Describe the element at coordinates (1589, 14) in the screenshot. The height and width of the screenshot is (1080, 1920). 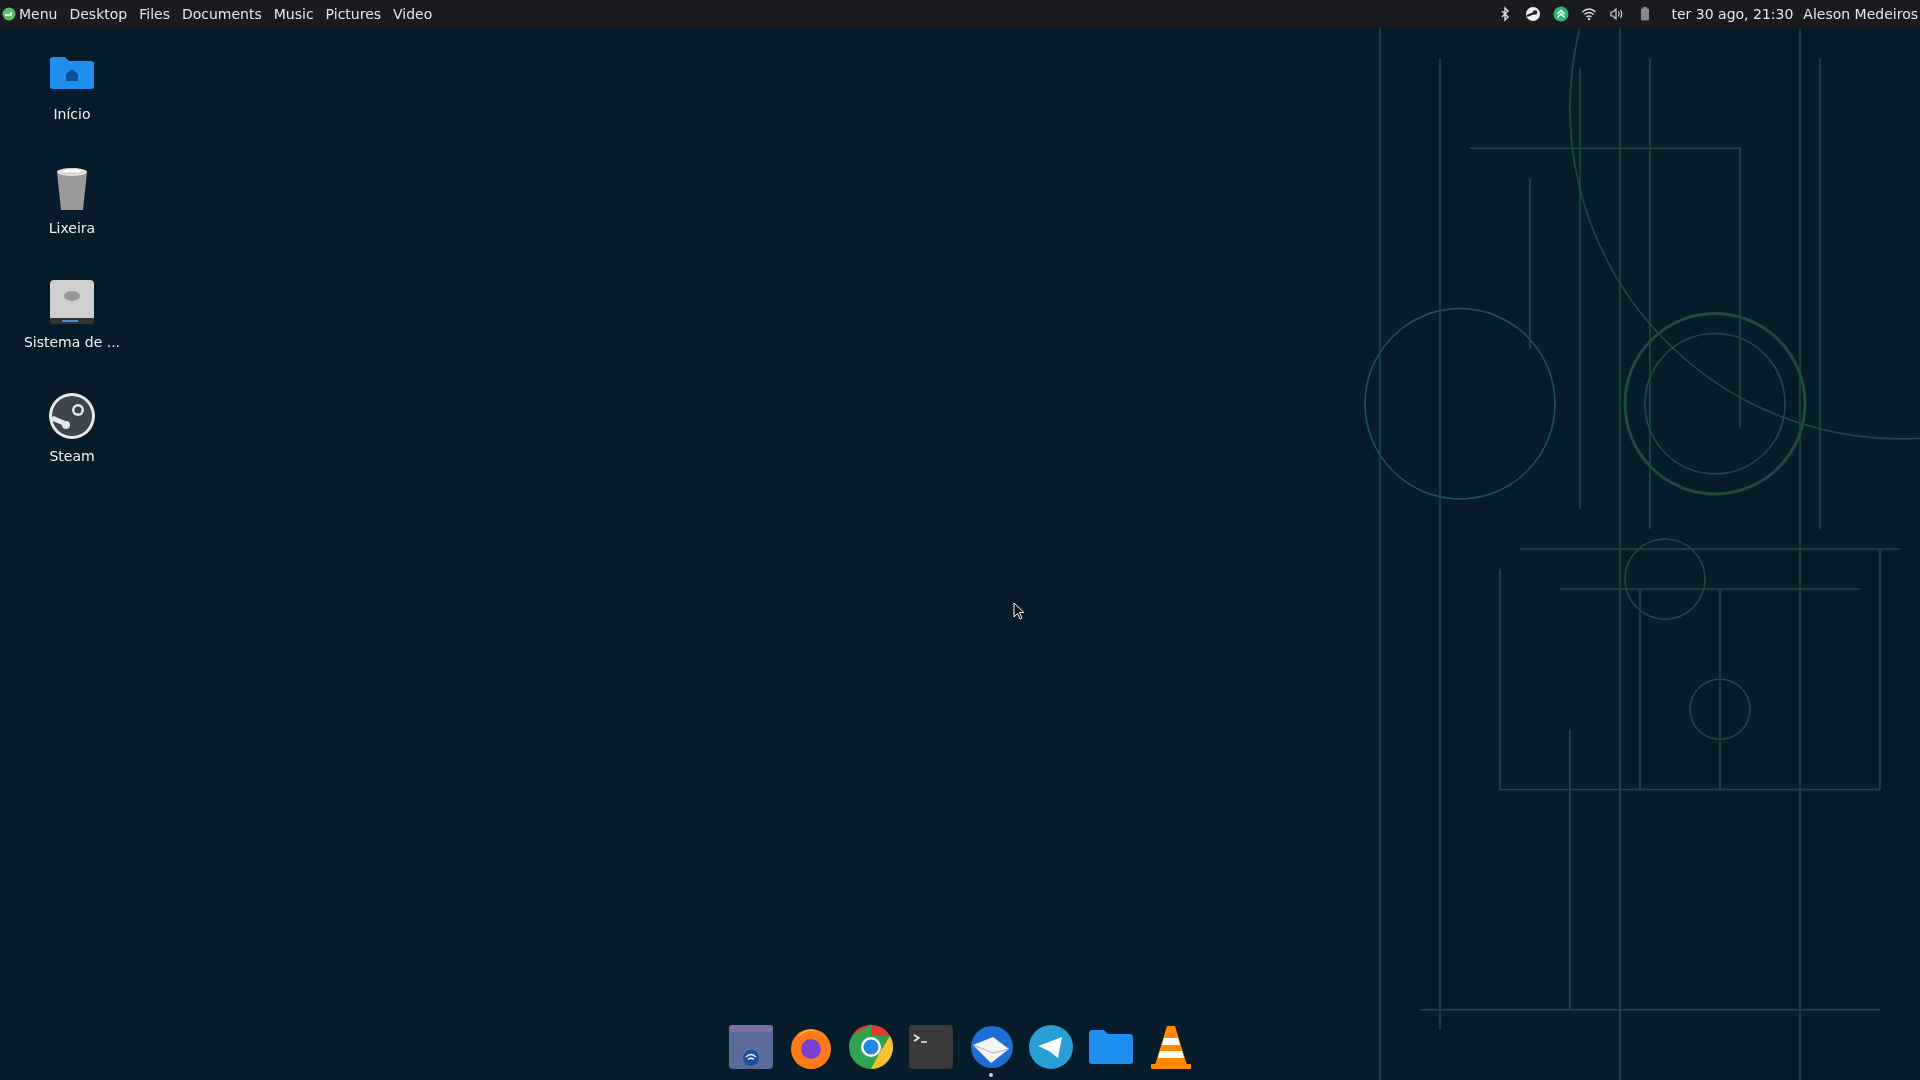
I see `wifi-icon` at that location.